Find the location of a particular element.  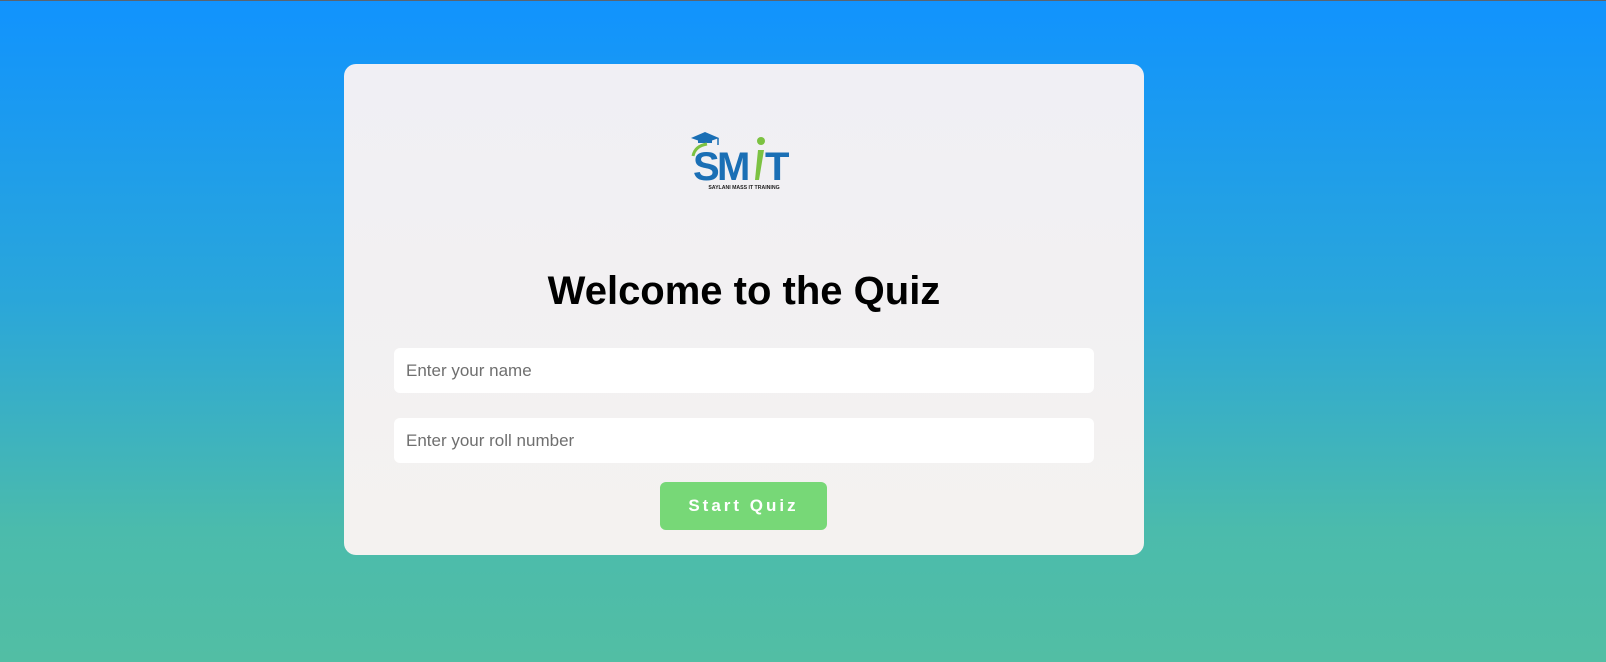

smit-logo: S M T SAYLANI MASS IT TRAINING is located at coordinates (744, 161).